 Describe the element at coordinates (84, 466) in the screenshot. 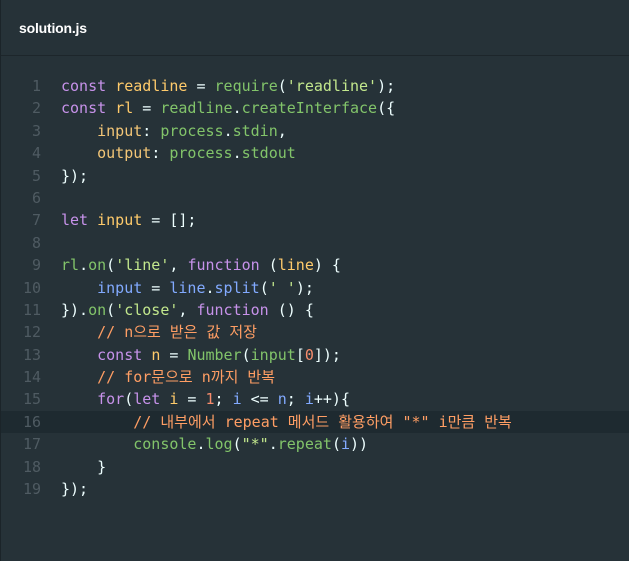

I see `code-token: }` at that location.